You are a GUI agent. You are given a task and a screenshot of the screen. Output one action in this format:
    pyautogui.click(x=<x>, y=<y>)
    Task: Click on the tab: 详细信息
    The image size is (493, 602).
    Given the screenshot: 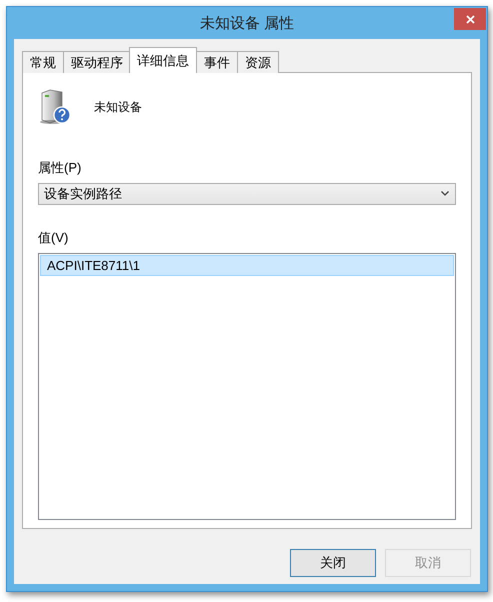 What is the action you would take?
    pyautogui.click(x=163, y=60)
    